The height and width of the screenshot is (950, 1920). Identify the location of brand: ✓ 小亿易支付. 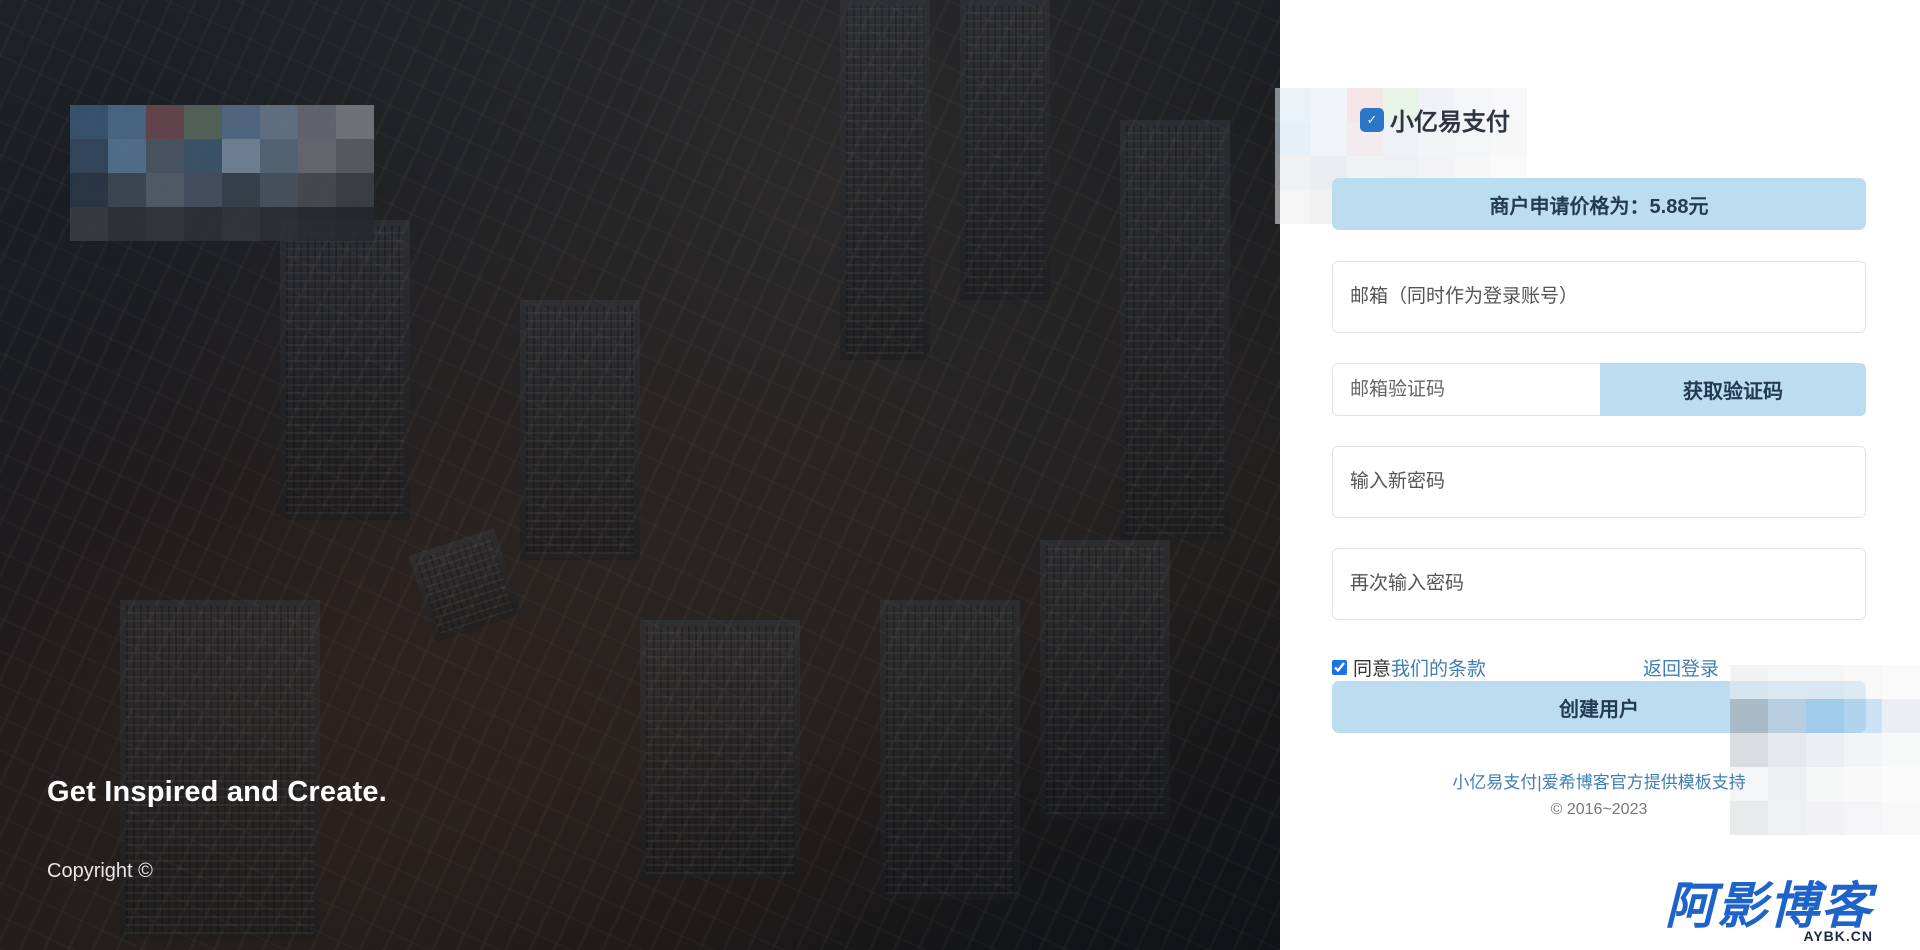
(1435, 119).